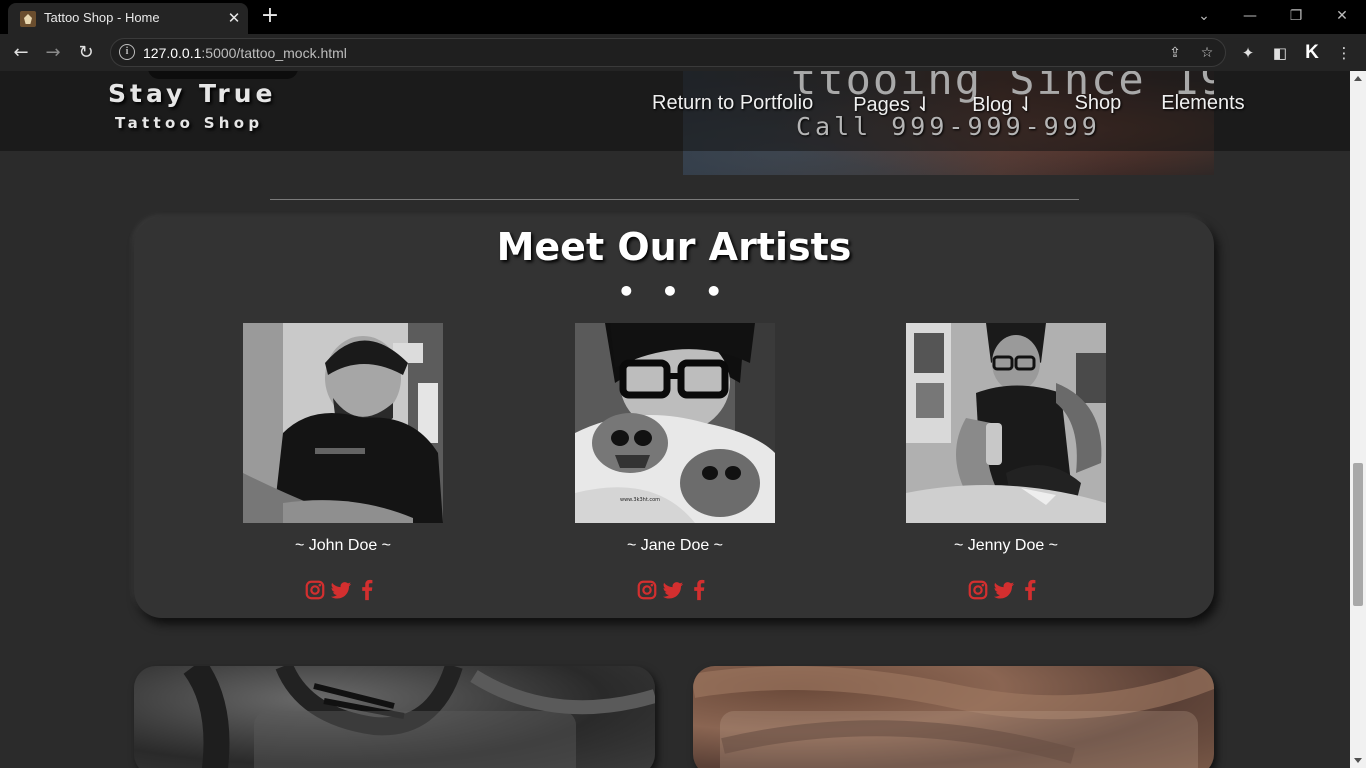  I want to click on feature-card-left, so click(394, 717).